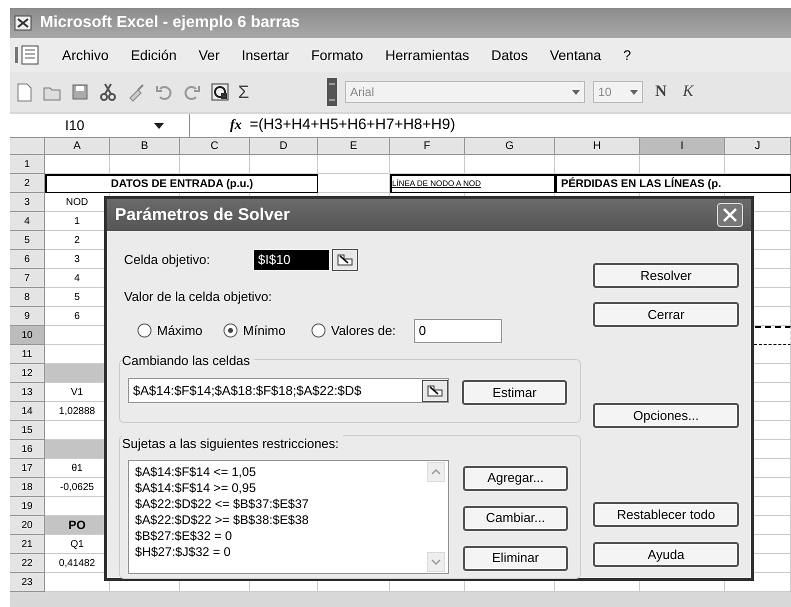 This screenshot has width=791, height=607. Describe the element at coordinates (209, 55) in the screenshot. I see `menu-item: Ver` at that location.